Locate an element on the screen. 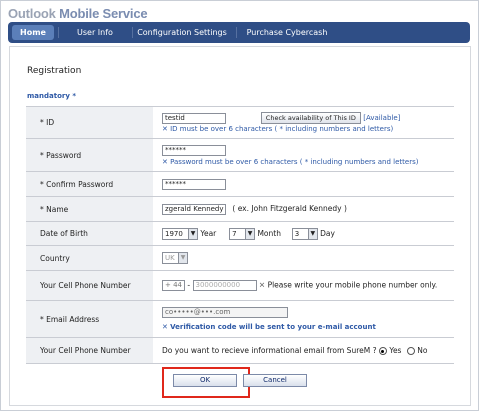 This screenshot has width=479, height=411. radio-yes is located at coordinates (382, 351).